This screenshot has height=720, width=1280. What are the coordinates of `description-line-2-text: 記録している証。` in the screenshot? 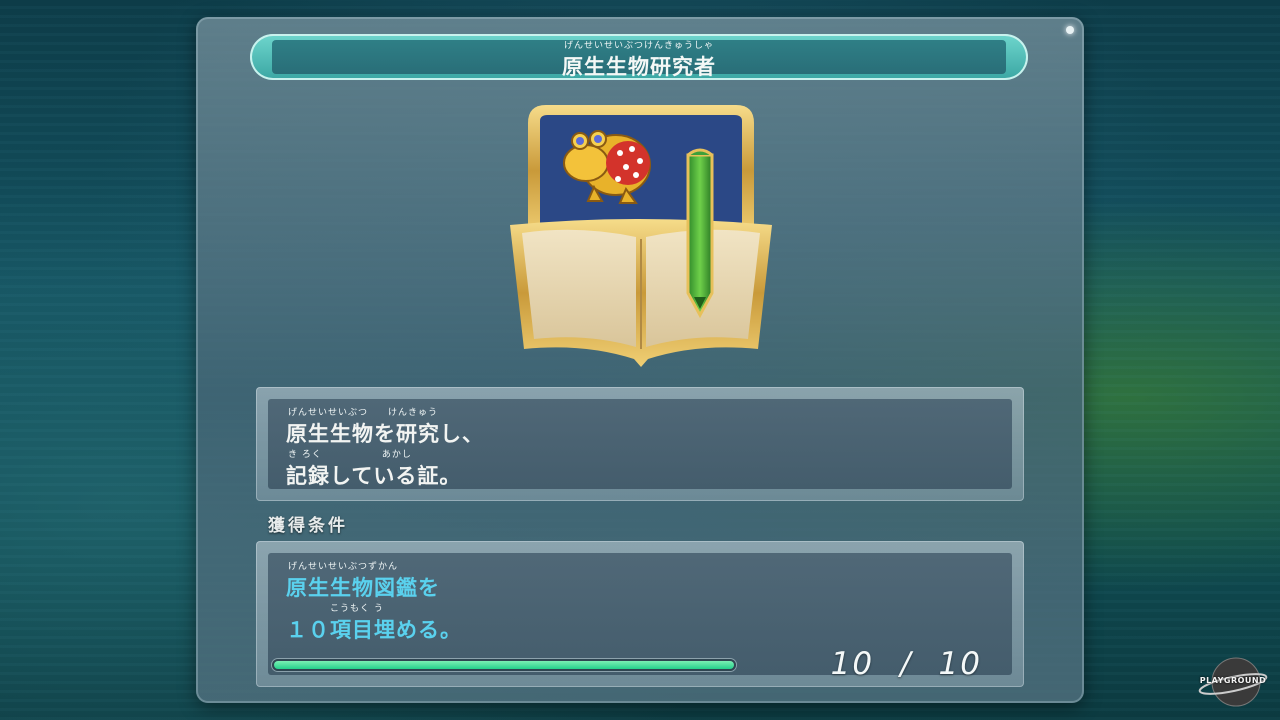 It's located at (374, 476).